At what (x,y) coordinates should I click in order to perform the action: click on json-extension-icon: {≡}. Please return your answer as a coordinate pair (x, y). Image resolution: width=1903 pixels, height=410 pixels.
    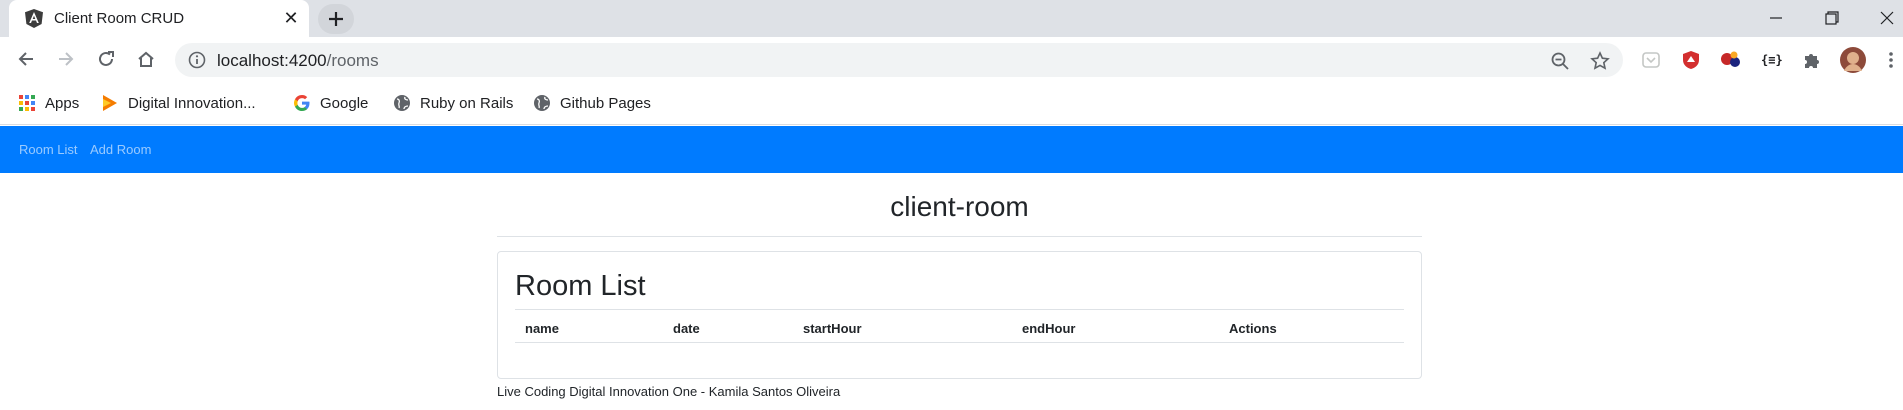
    Looking at the image, I should click on (1771, 60).